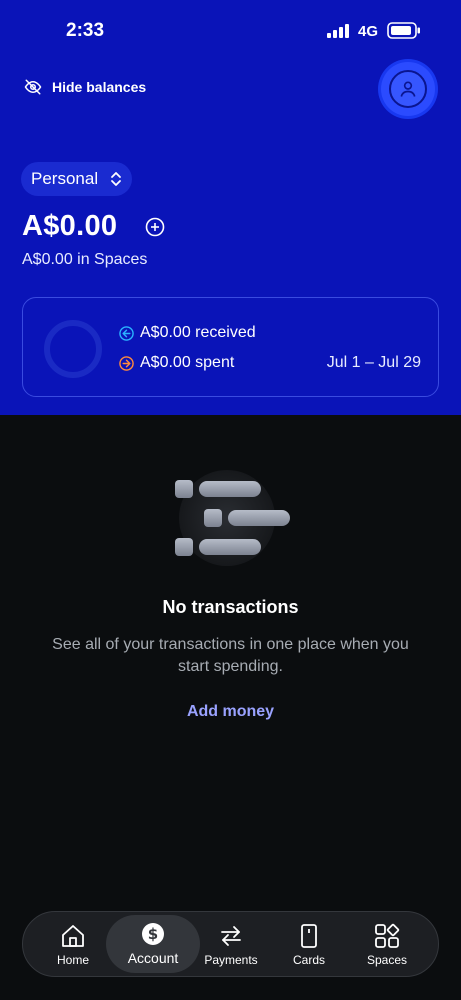 The width and height of the screenshot is (461, 1000). Describe the element at coordinates (85, 30) in the screenshot. I see `status-time: 2:33` at that location.